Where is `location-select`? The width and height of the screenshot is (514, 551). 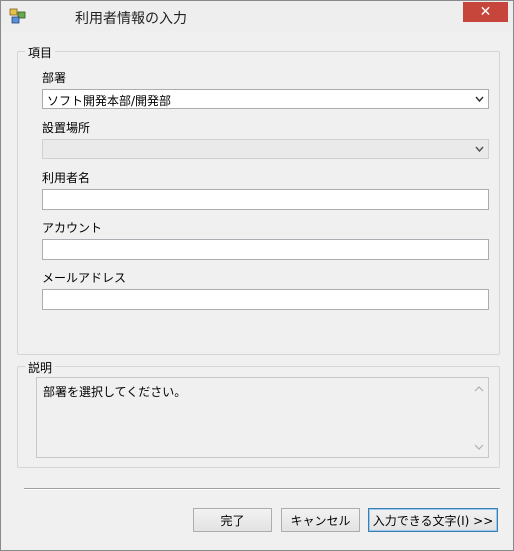
location-select is located at coordinates (265, 149).